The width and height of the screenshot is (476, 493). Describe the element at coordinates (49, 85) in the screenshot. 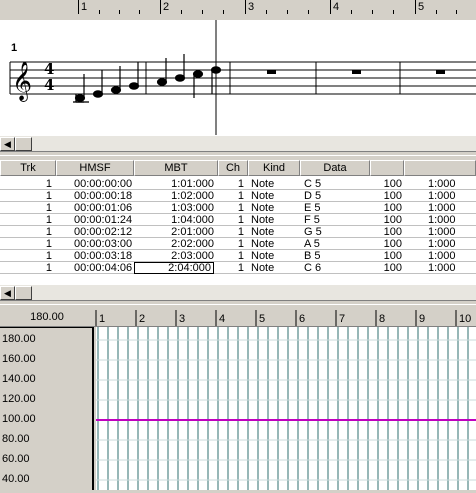

I see `time-signature-bottom: 4` at that location.